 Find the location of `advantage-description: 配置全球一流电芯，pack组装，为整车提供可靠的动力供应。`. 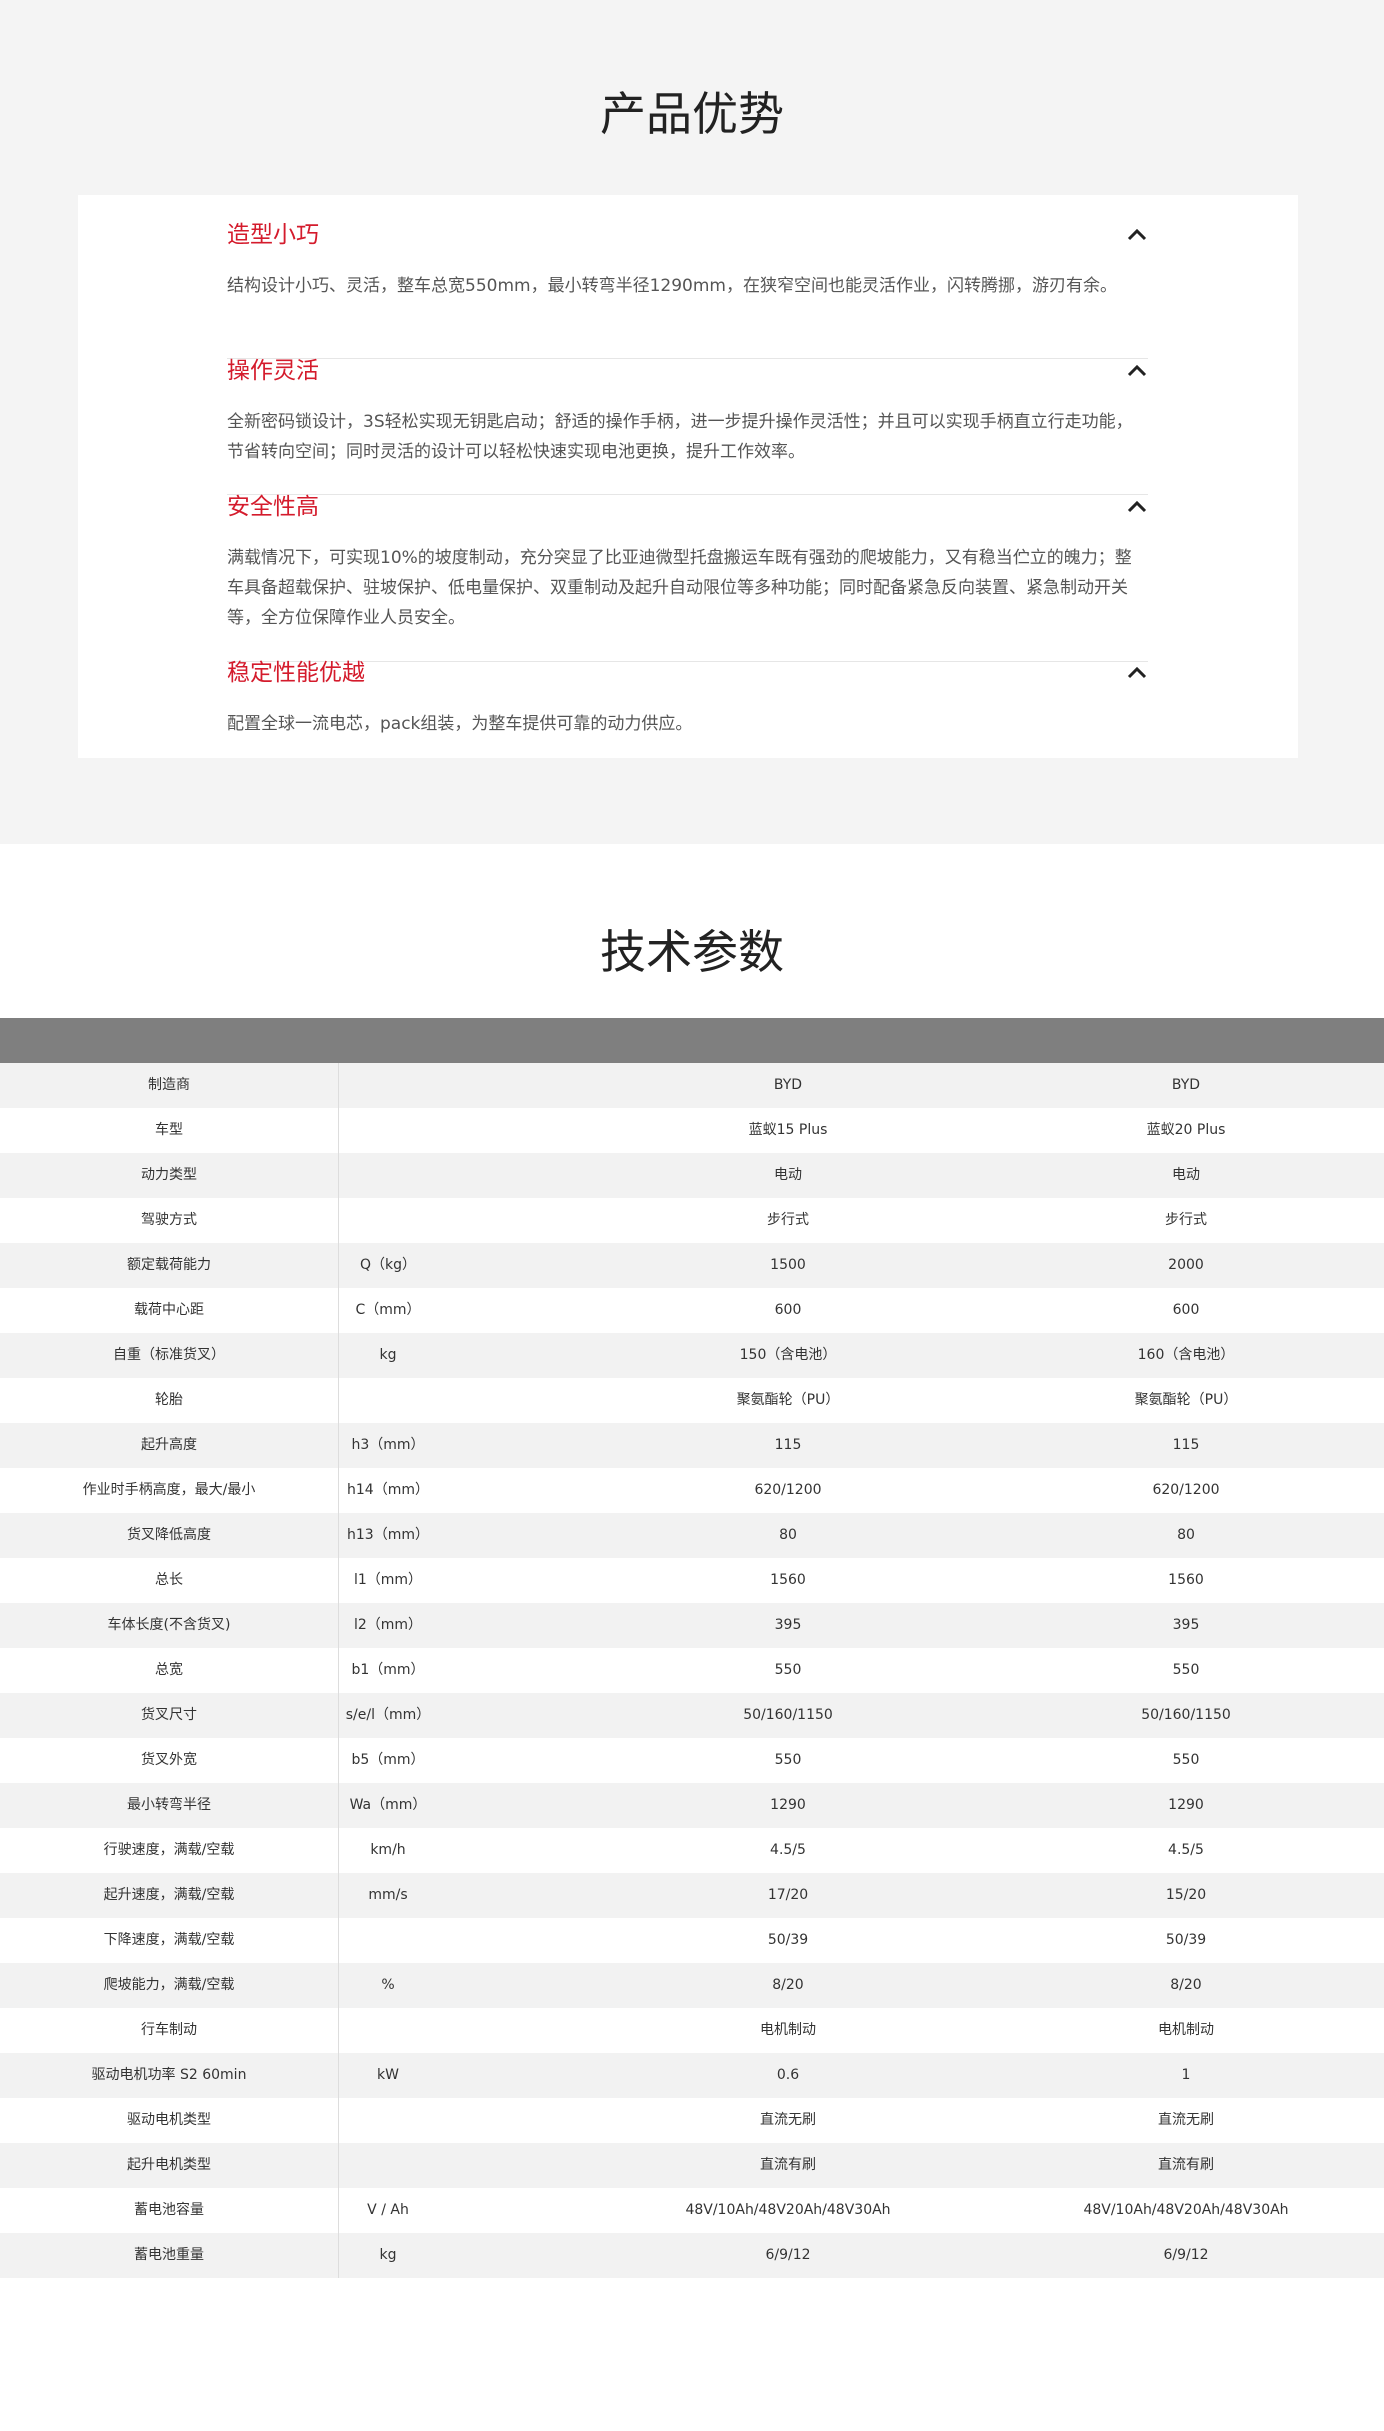

advantage-description: 配置全球一流电芯，pack组装，为整车提供可靠的动力供应。 is located at coordinates (460, 724).